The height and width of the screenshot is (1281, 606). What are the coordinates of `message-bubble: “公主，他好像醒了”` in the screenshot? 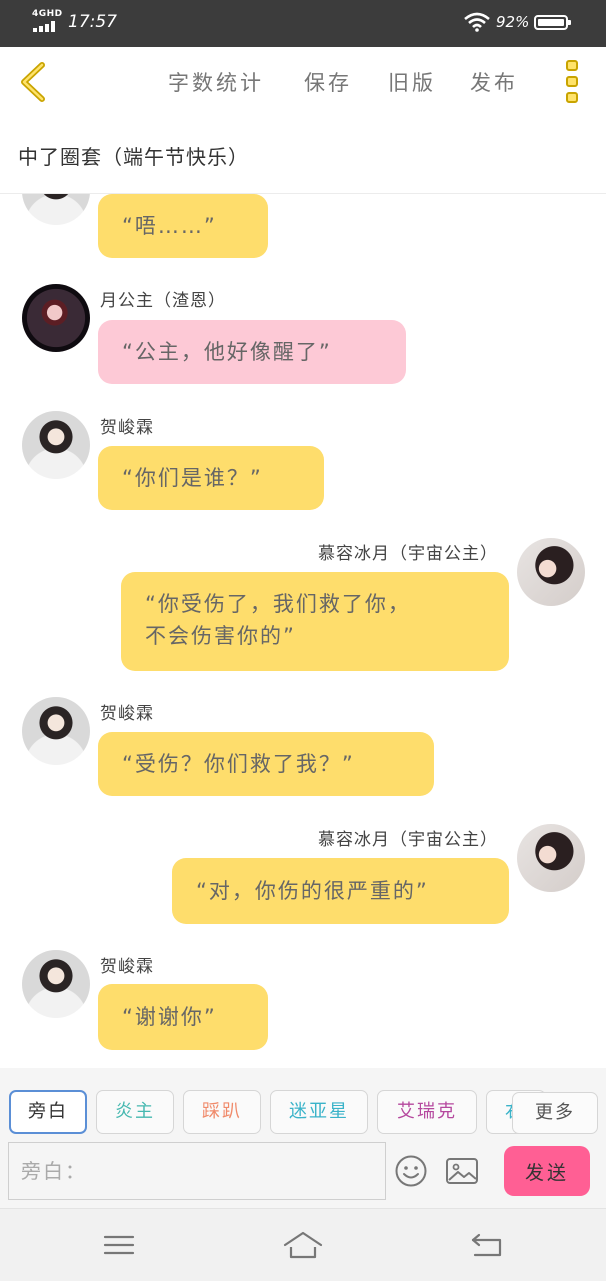 It's located at (252, 352).